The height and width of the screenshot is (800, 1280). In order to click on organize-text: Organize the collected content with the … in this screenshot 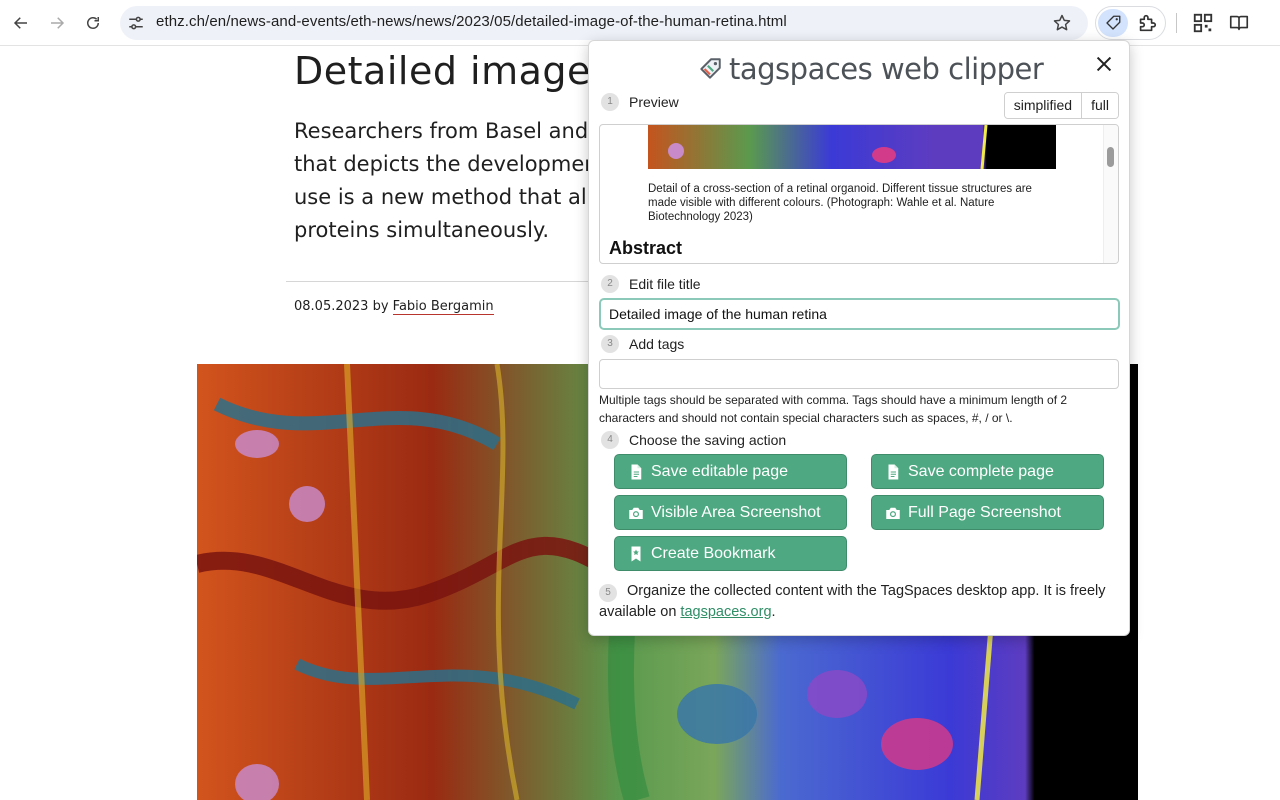, I will do `click(852, 601)`.